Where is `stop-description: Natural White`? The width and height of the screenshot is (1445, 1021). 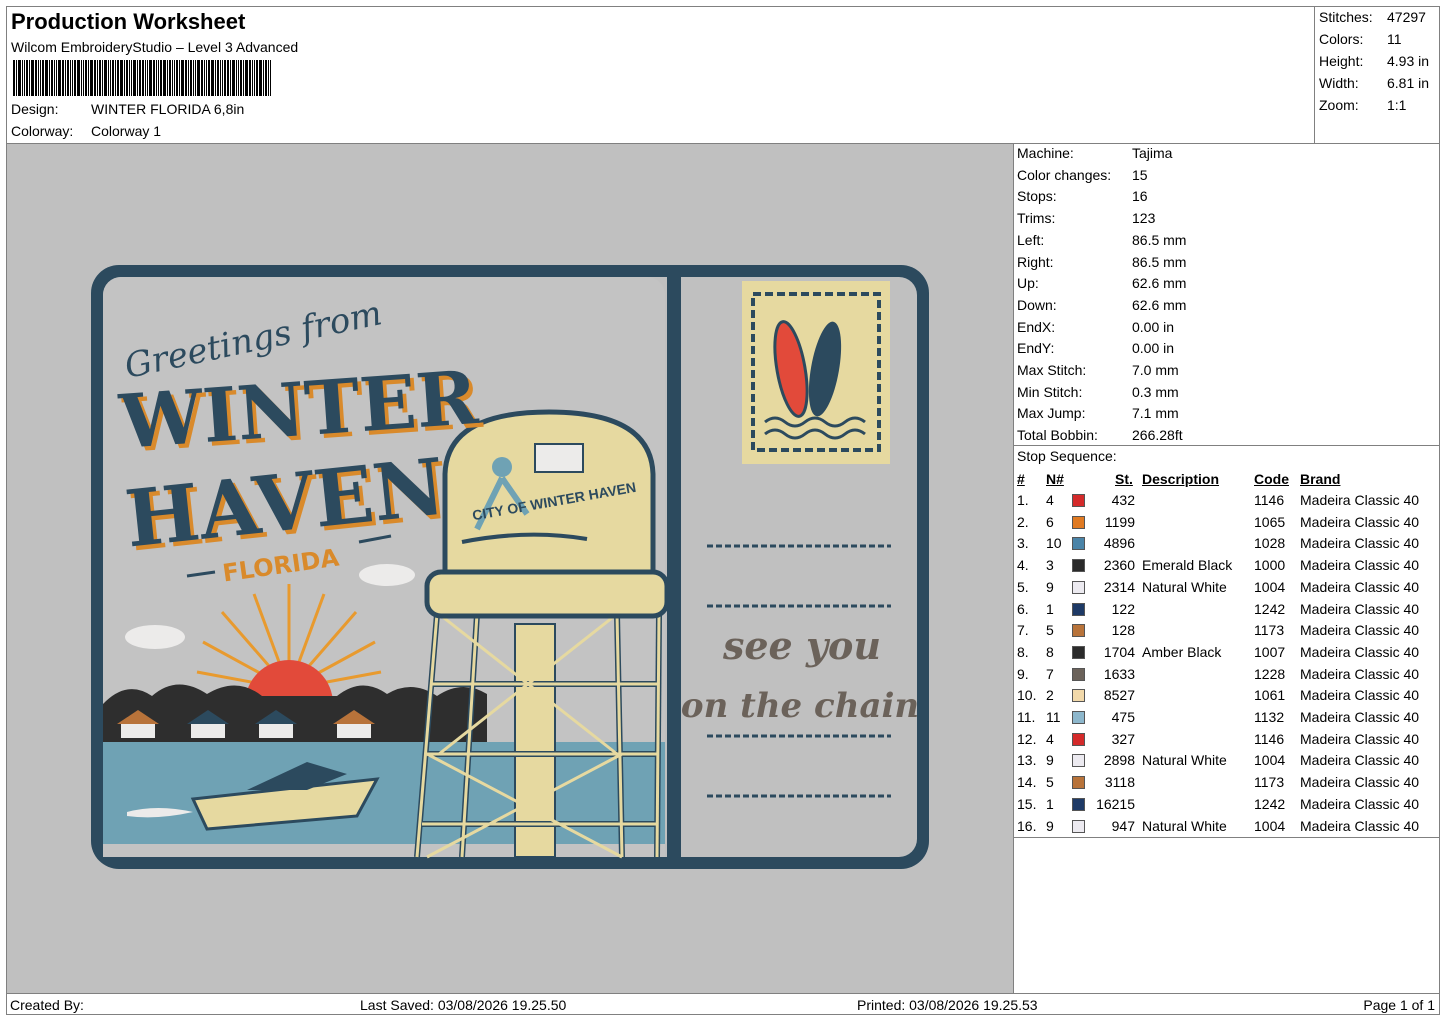
stop-description: Natural White is located at coordinates (1184, 760).